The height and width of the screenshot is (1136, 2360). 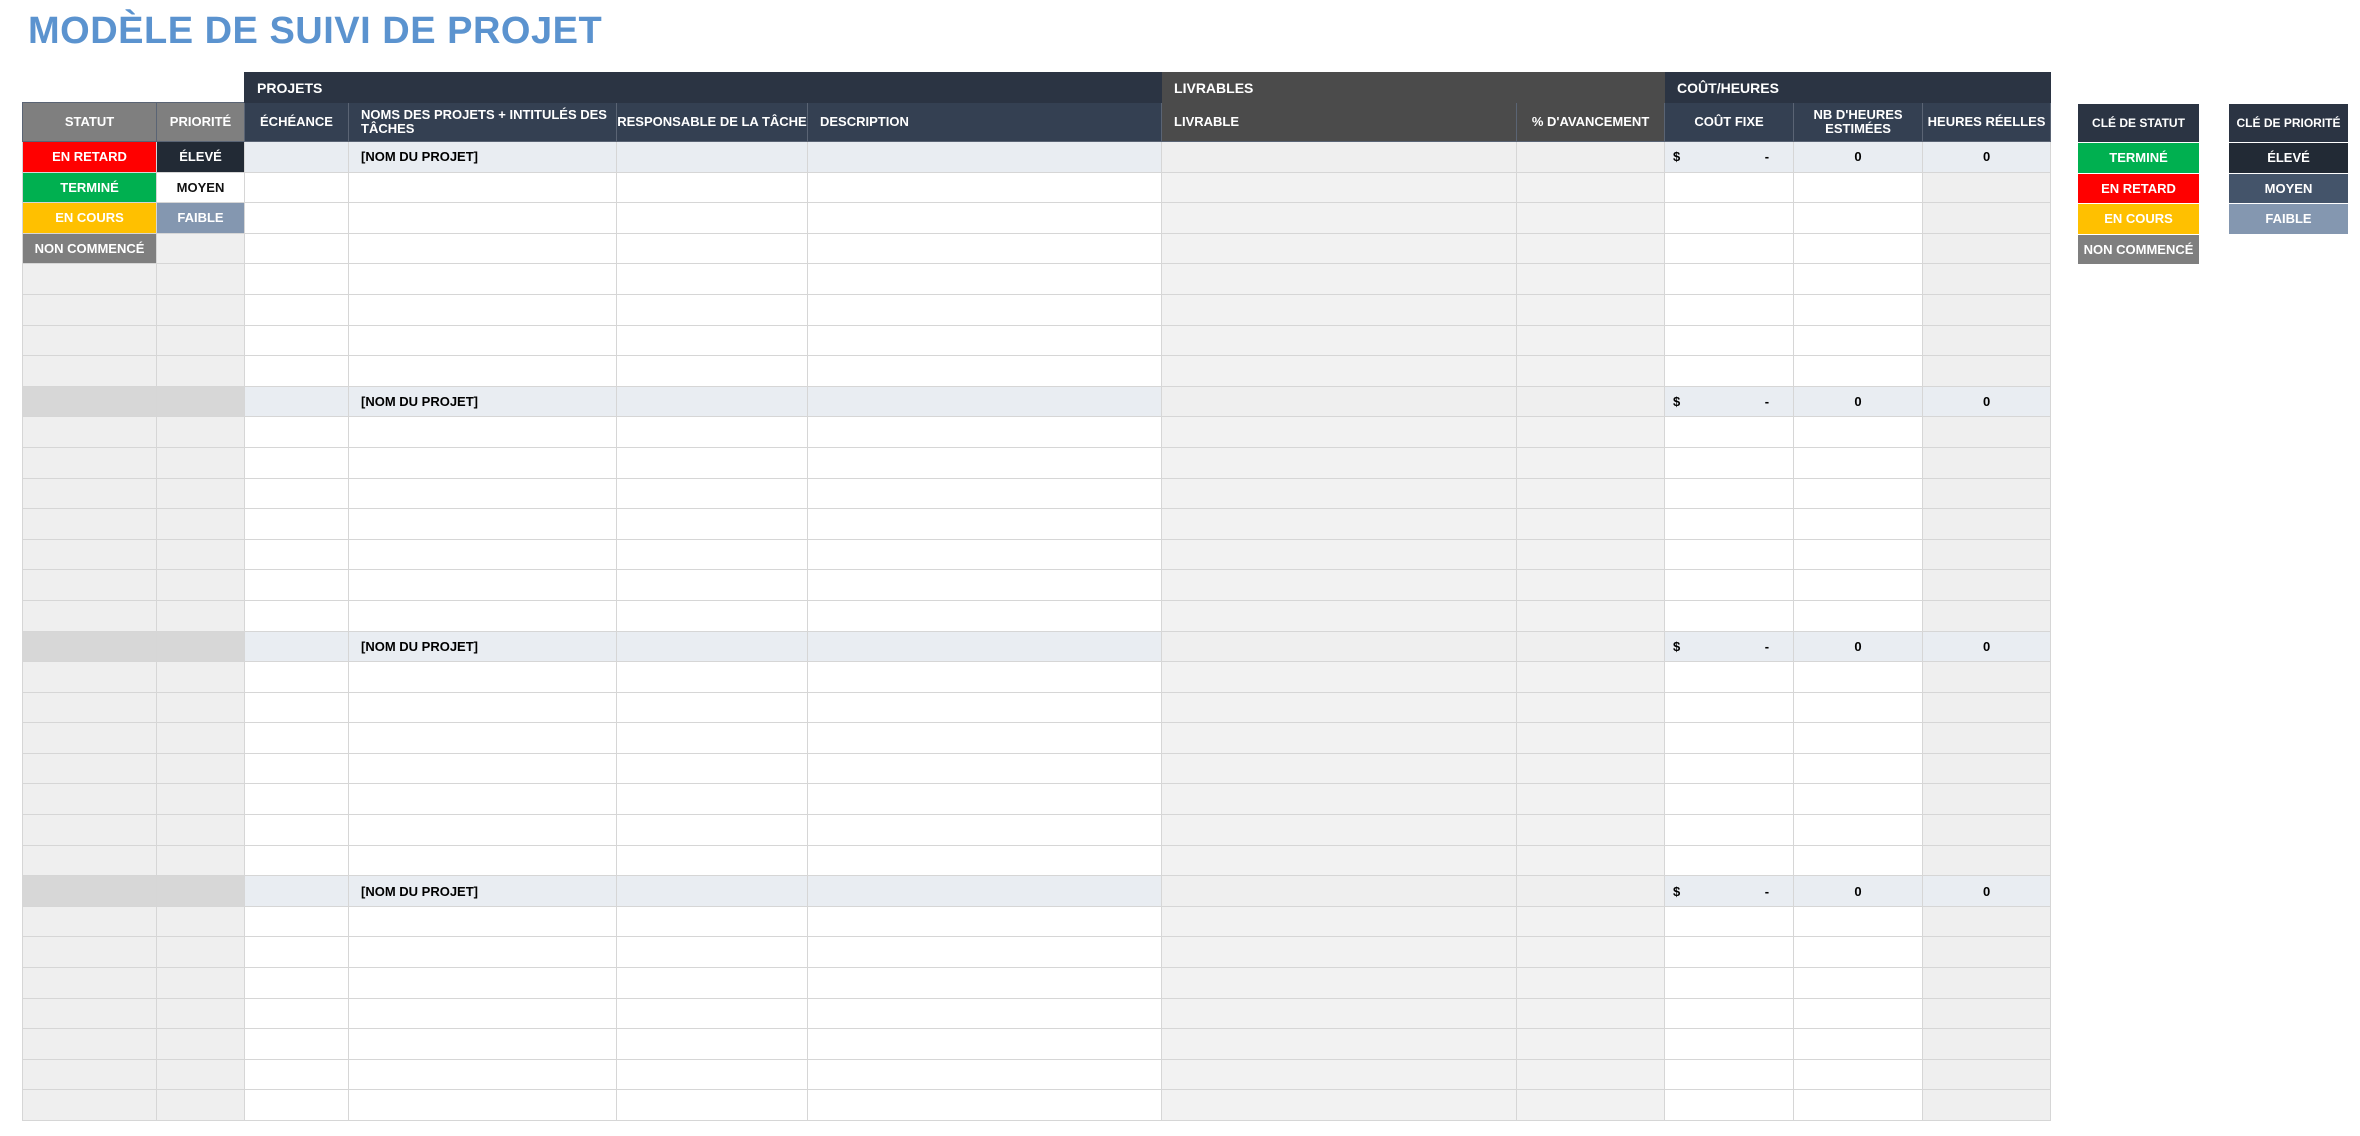 I want to click on col-header-responsable: RESPONSABLE DE LA TÂCHE, so click(x=712, y=122).